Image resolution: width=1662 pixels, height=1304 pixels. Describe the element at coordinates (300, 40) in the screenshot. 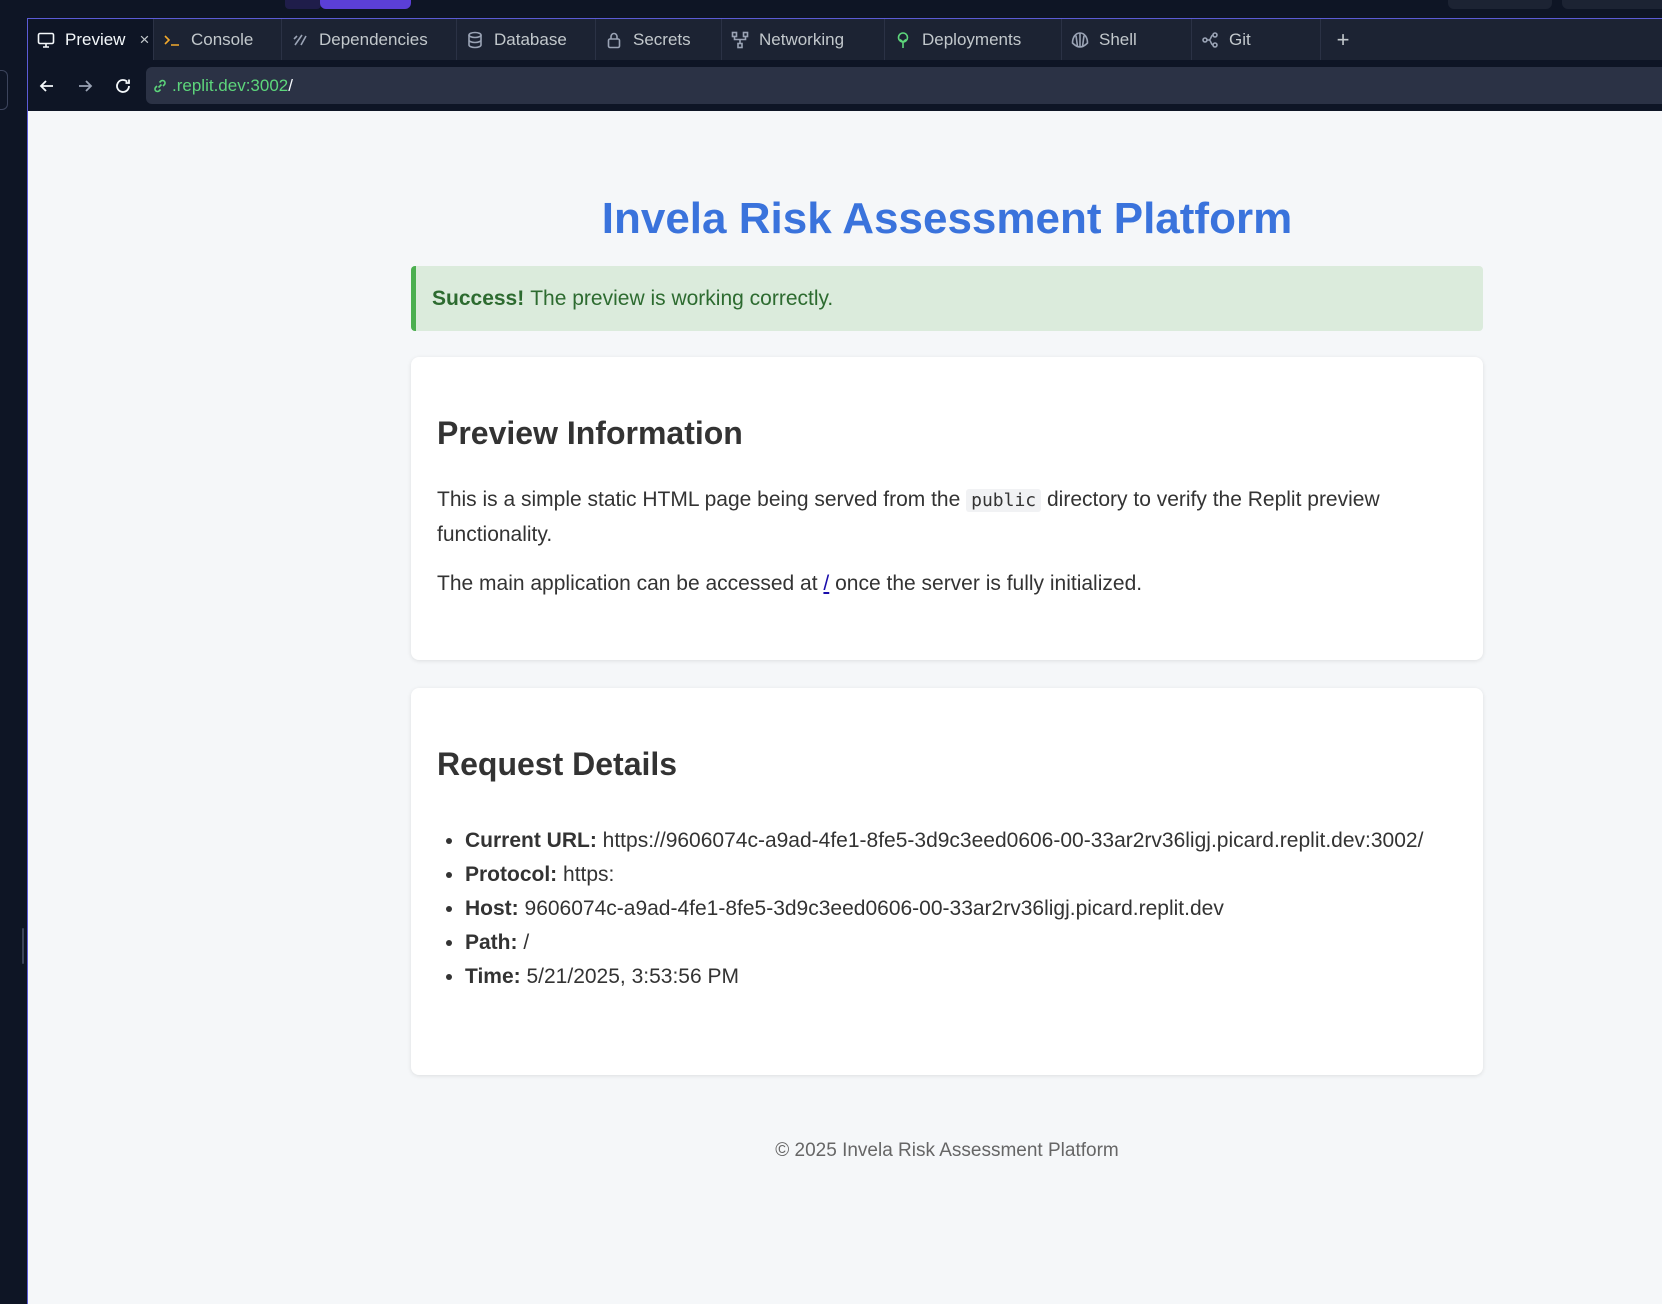

I see `dependencies-icon` at that location.